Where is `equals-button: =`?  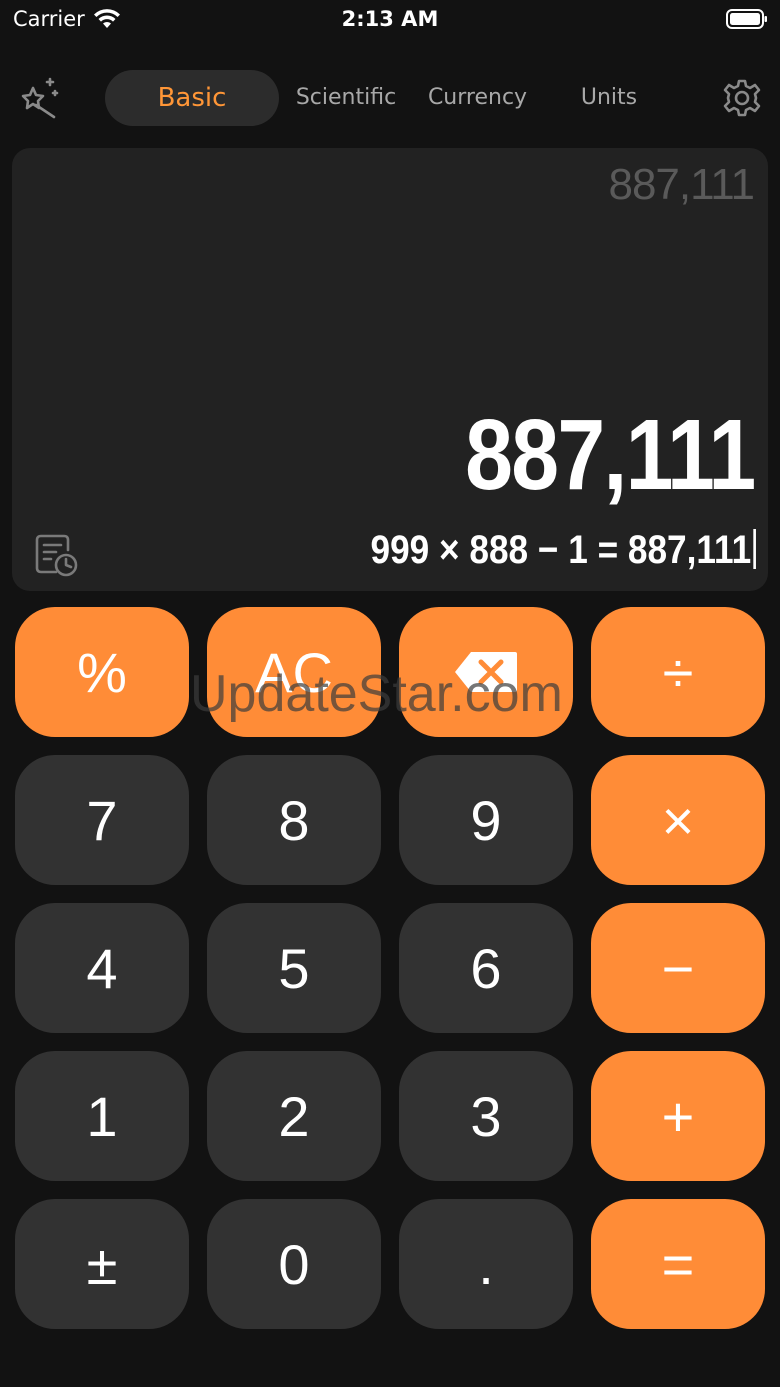
equals-button: = is located at coordinates (678, 1264).